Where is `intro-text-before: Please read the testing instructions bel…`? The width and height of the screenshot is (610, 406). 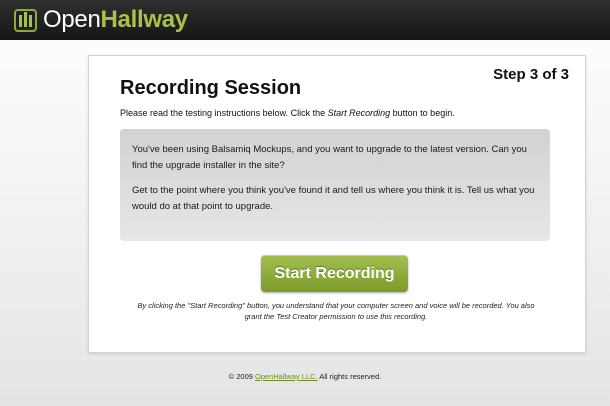 intro-text-before: Please read the testing instructions bel… is located at coordinates (224, 113).